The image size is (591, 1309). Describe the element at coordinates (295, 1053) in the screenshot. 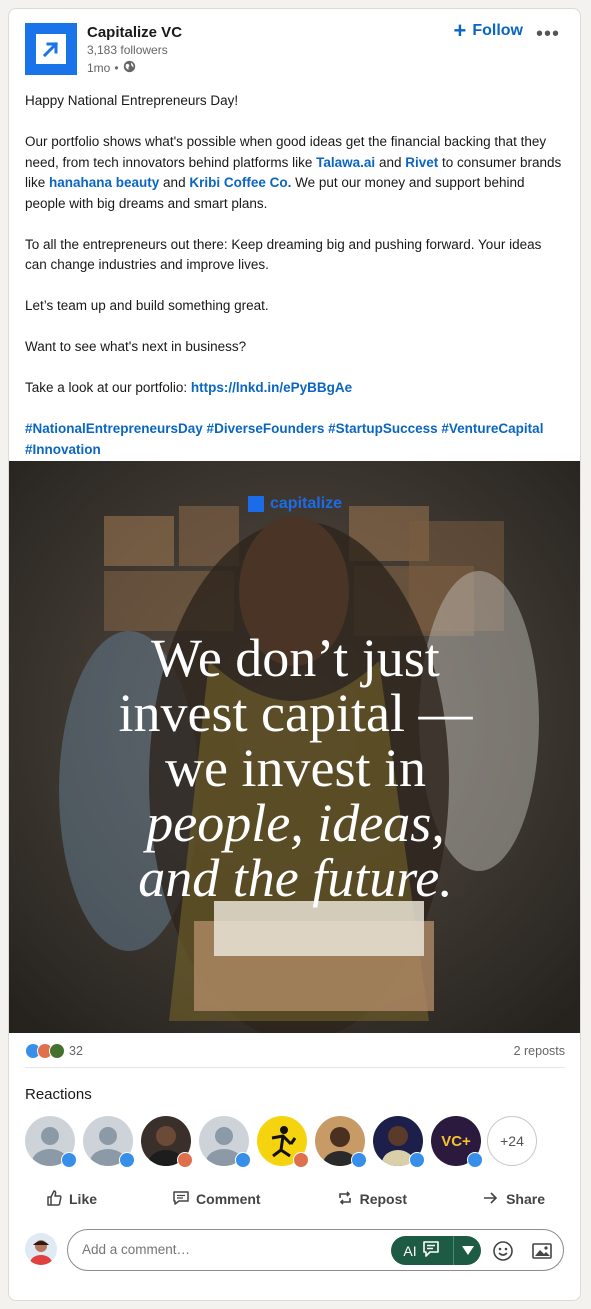

I see `post-stats: 32 2 reposts` at that location.